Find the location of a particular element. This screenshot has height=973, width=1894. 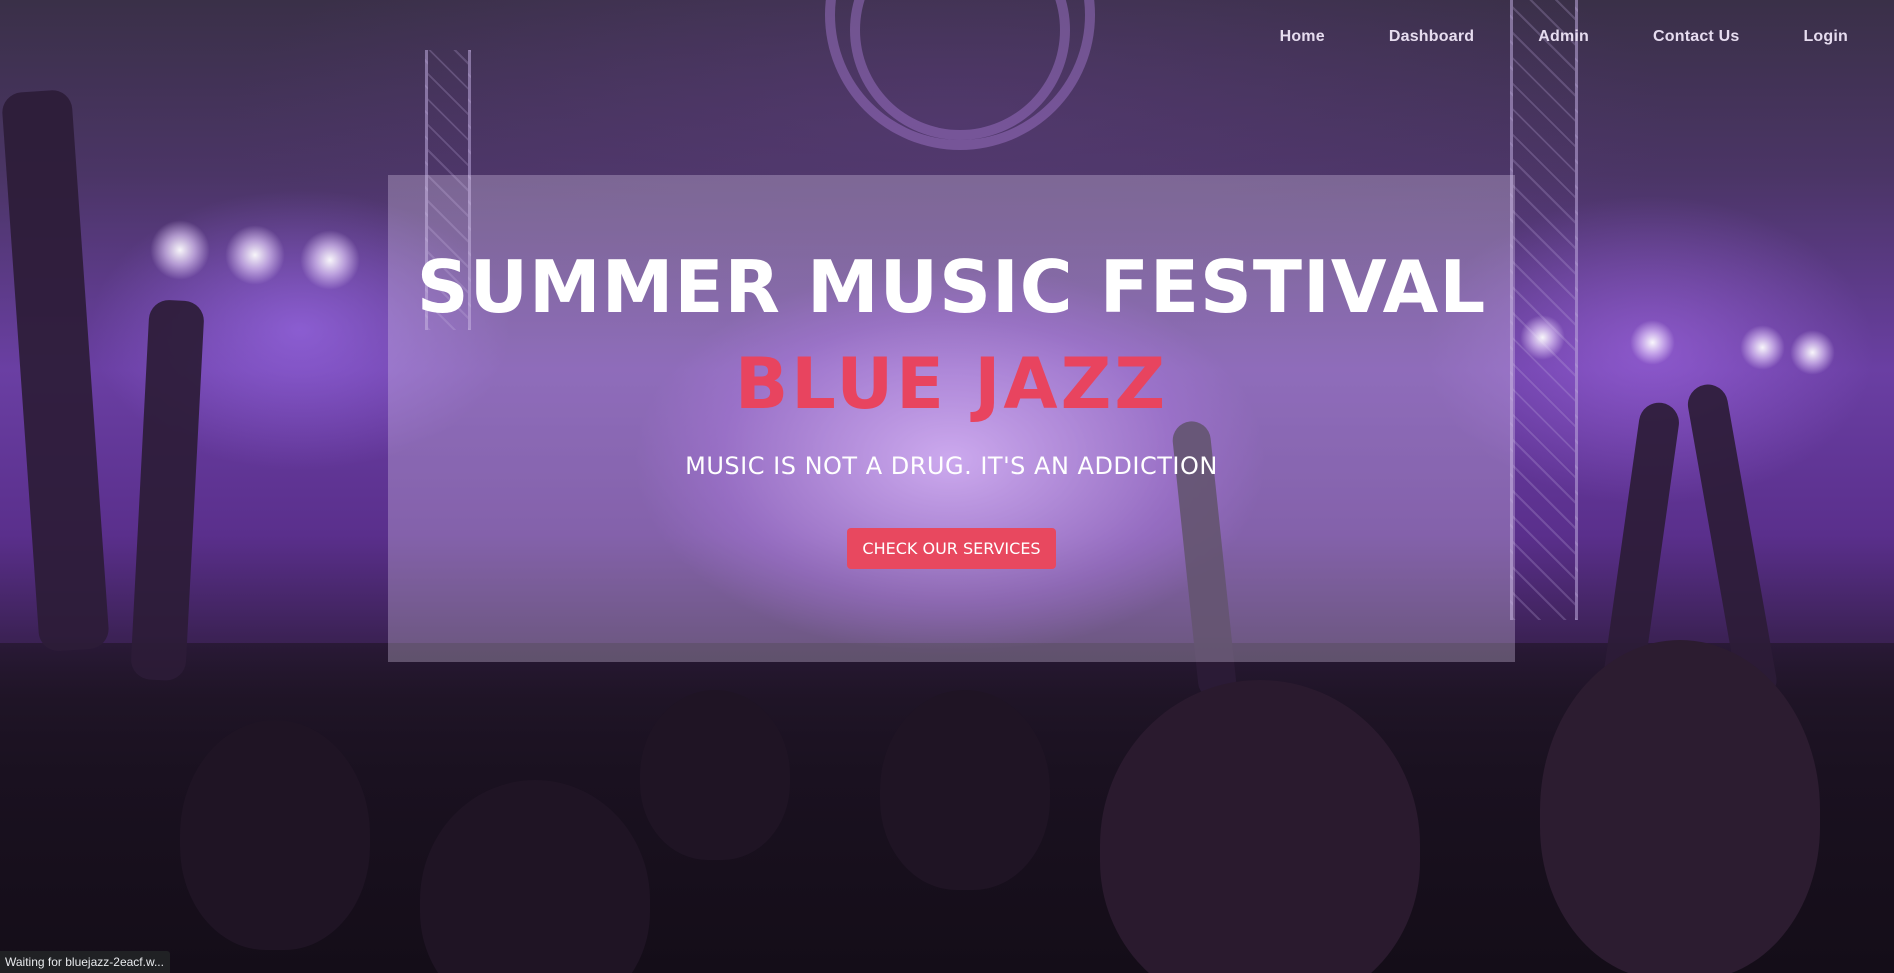

hero-subtitle: BLUE JAZZ is located at coordinates (951, 384).